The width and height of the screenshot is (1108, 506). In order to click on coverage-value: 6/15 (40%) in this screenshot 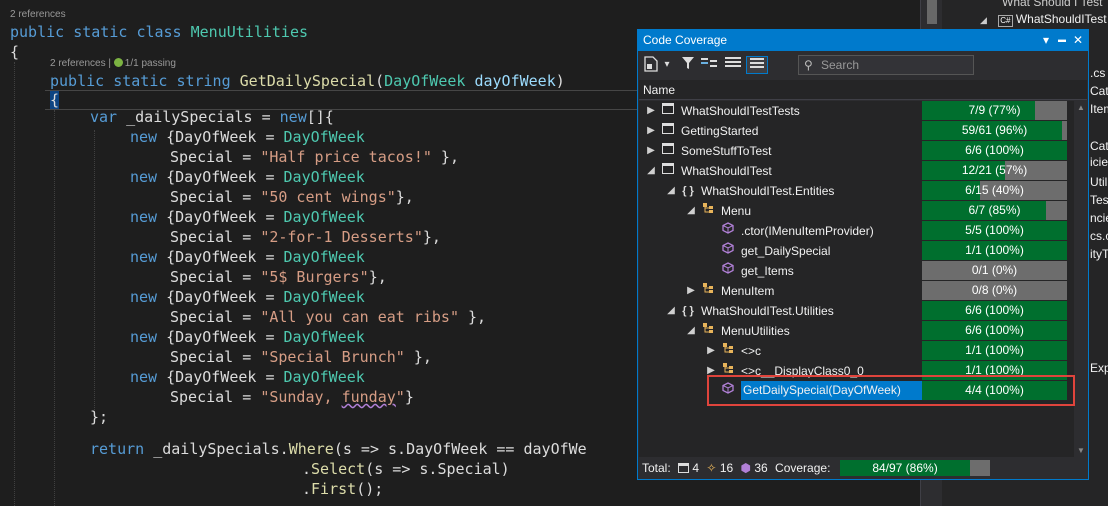, I will do `click(994, 190)`.